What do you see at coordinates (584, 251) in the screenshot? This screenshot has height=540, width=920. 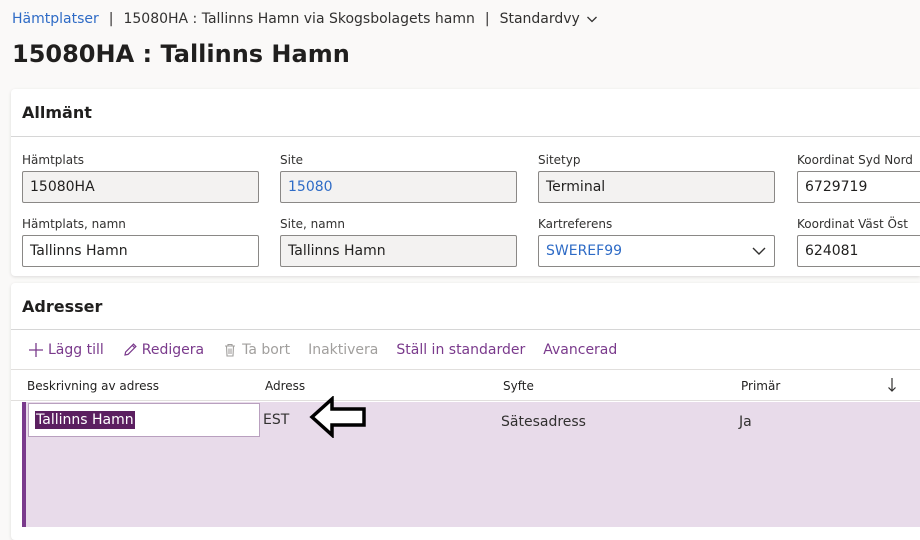 I see `kartreferens-value: SWEREF99` at bounding box center [584, 251].